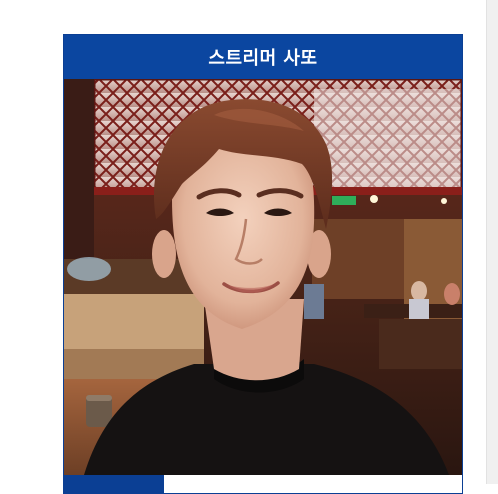 This screenshot has width=498, height=494. Describe the element at coordinates (313, 484) in the screenshot. I see `info-value` at that location.